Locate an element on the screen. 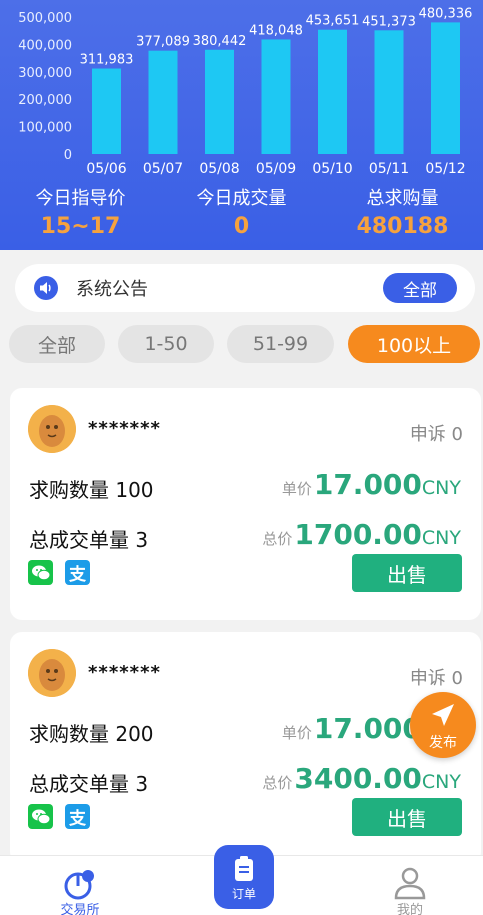 The width and height of the screenshot is (483, 915). total-price-row: 总价 3400.00 CNY is located at coordinates (361, 778).